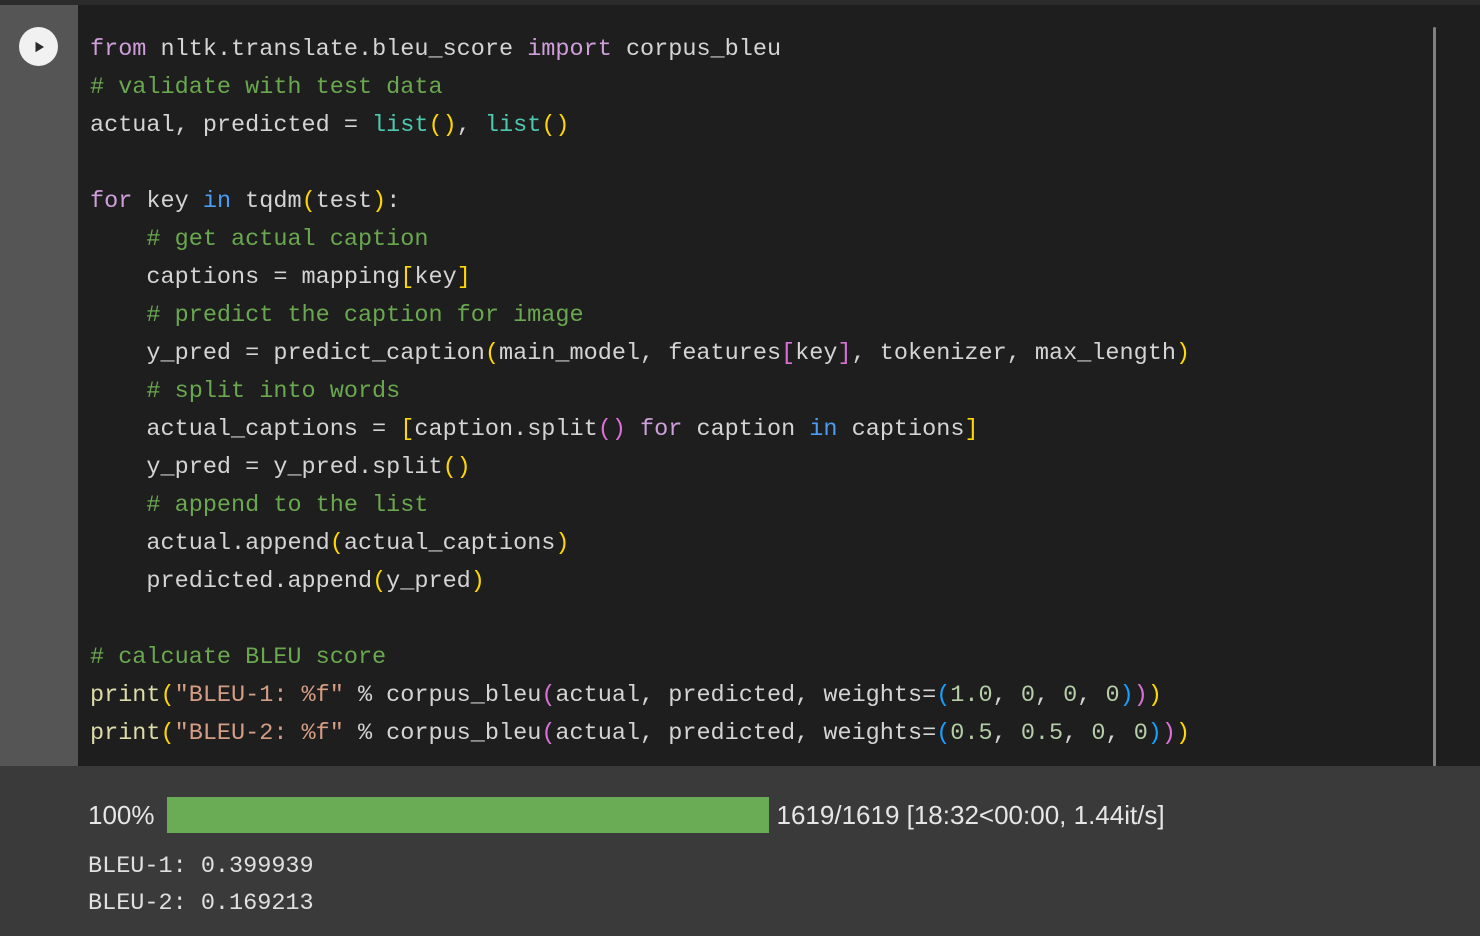 This screenshot has width=1480, height=936. What do you see at coordinates (1154, 695) in the screenshot?
I see `code-paren-close-7: )` at bounding box center [1154, 695].